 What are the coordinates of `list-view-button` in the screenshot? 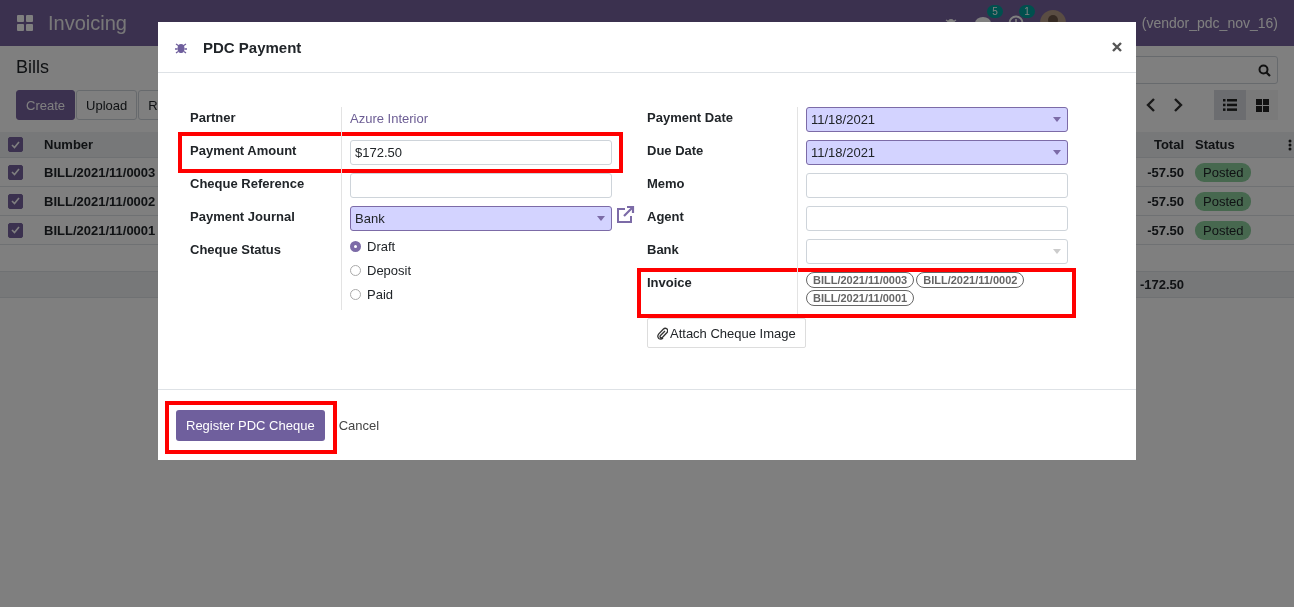 It's located at (1230, 105).